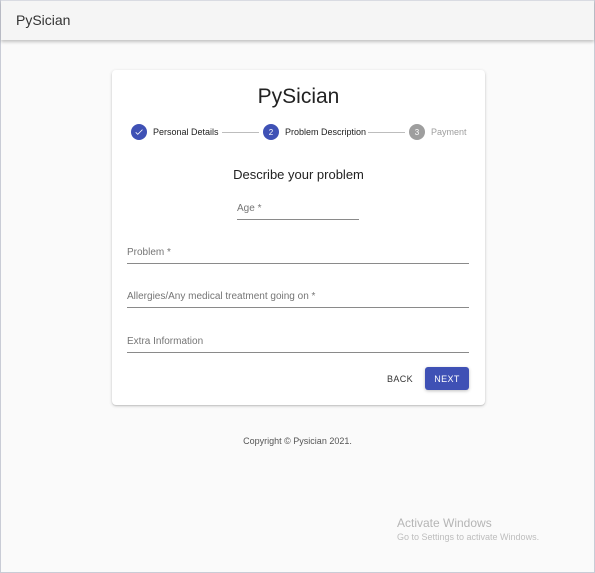 Image resolution: width=595 pixels, height=573 pixels. Describe the element at coordinates (43, 20) in the screenshot. I see `app-title: PySician` at that location.